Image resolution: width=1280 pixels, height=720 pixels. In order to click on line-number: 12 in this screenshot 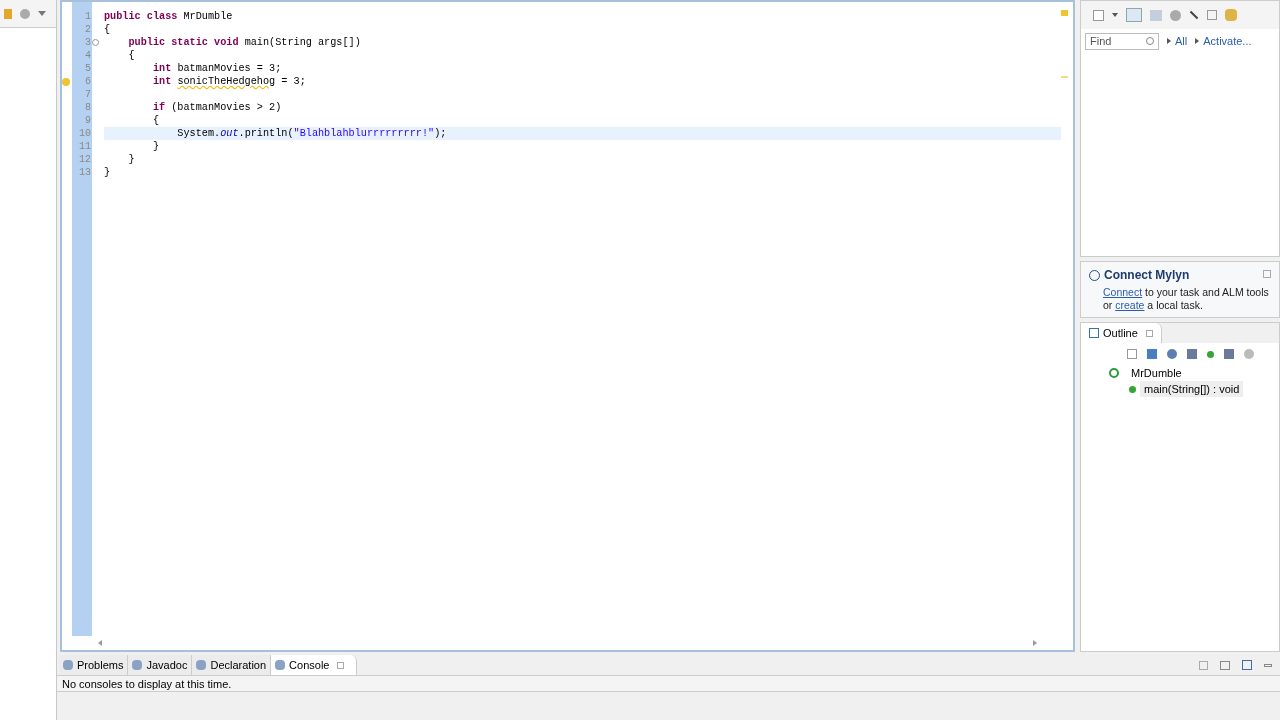, I will do `click(85, 159)`.